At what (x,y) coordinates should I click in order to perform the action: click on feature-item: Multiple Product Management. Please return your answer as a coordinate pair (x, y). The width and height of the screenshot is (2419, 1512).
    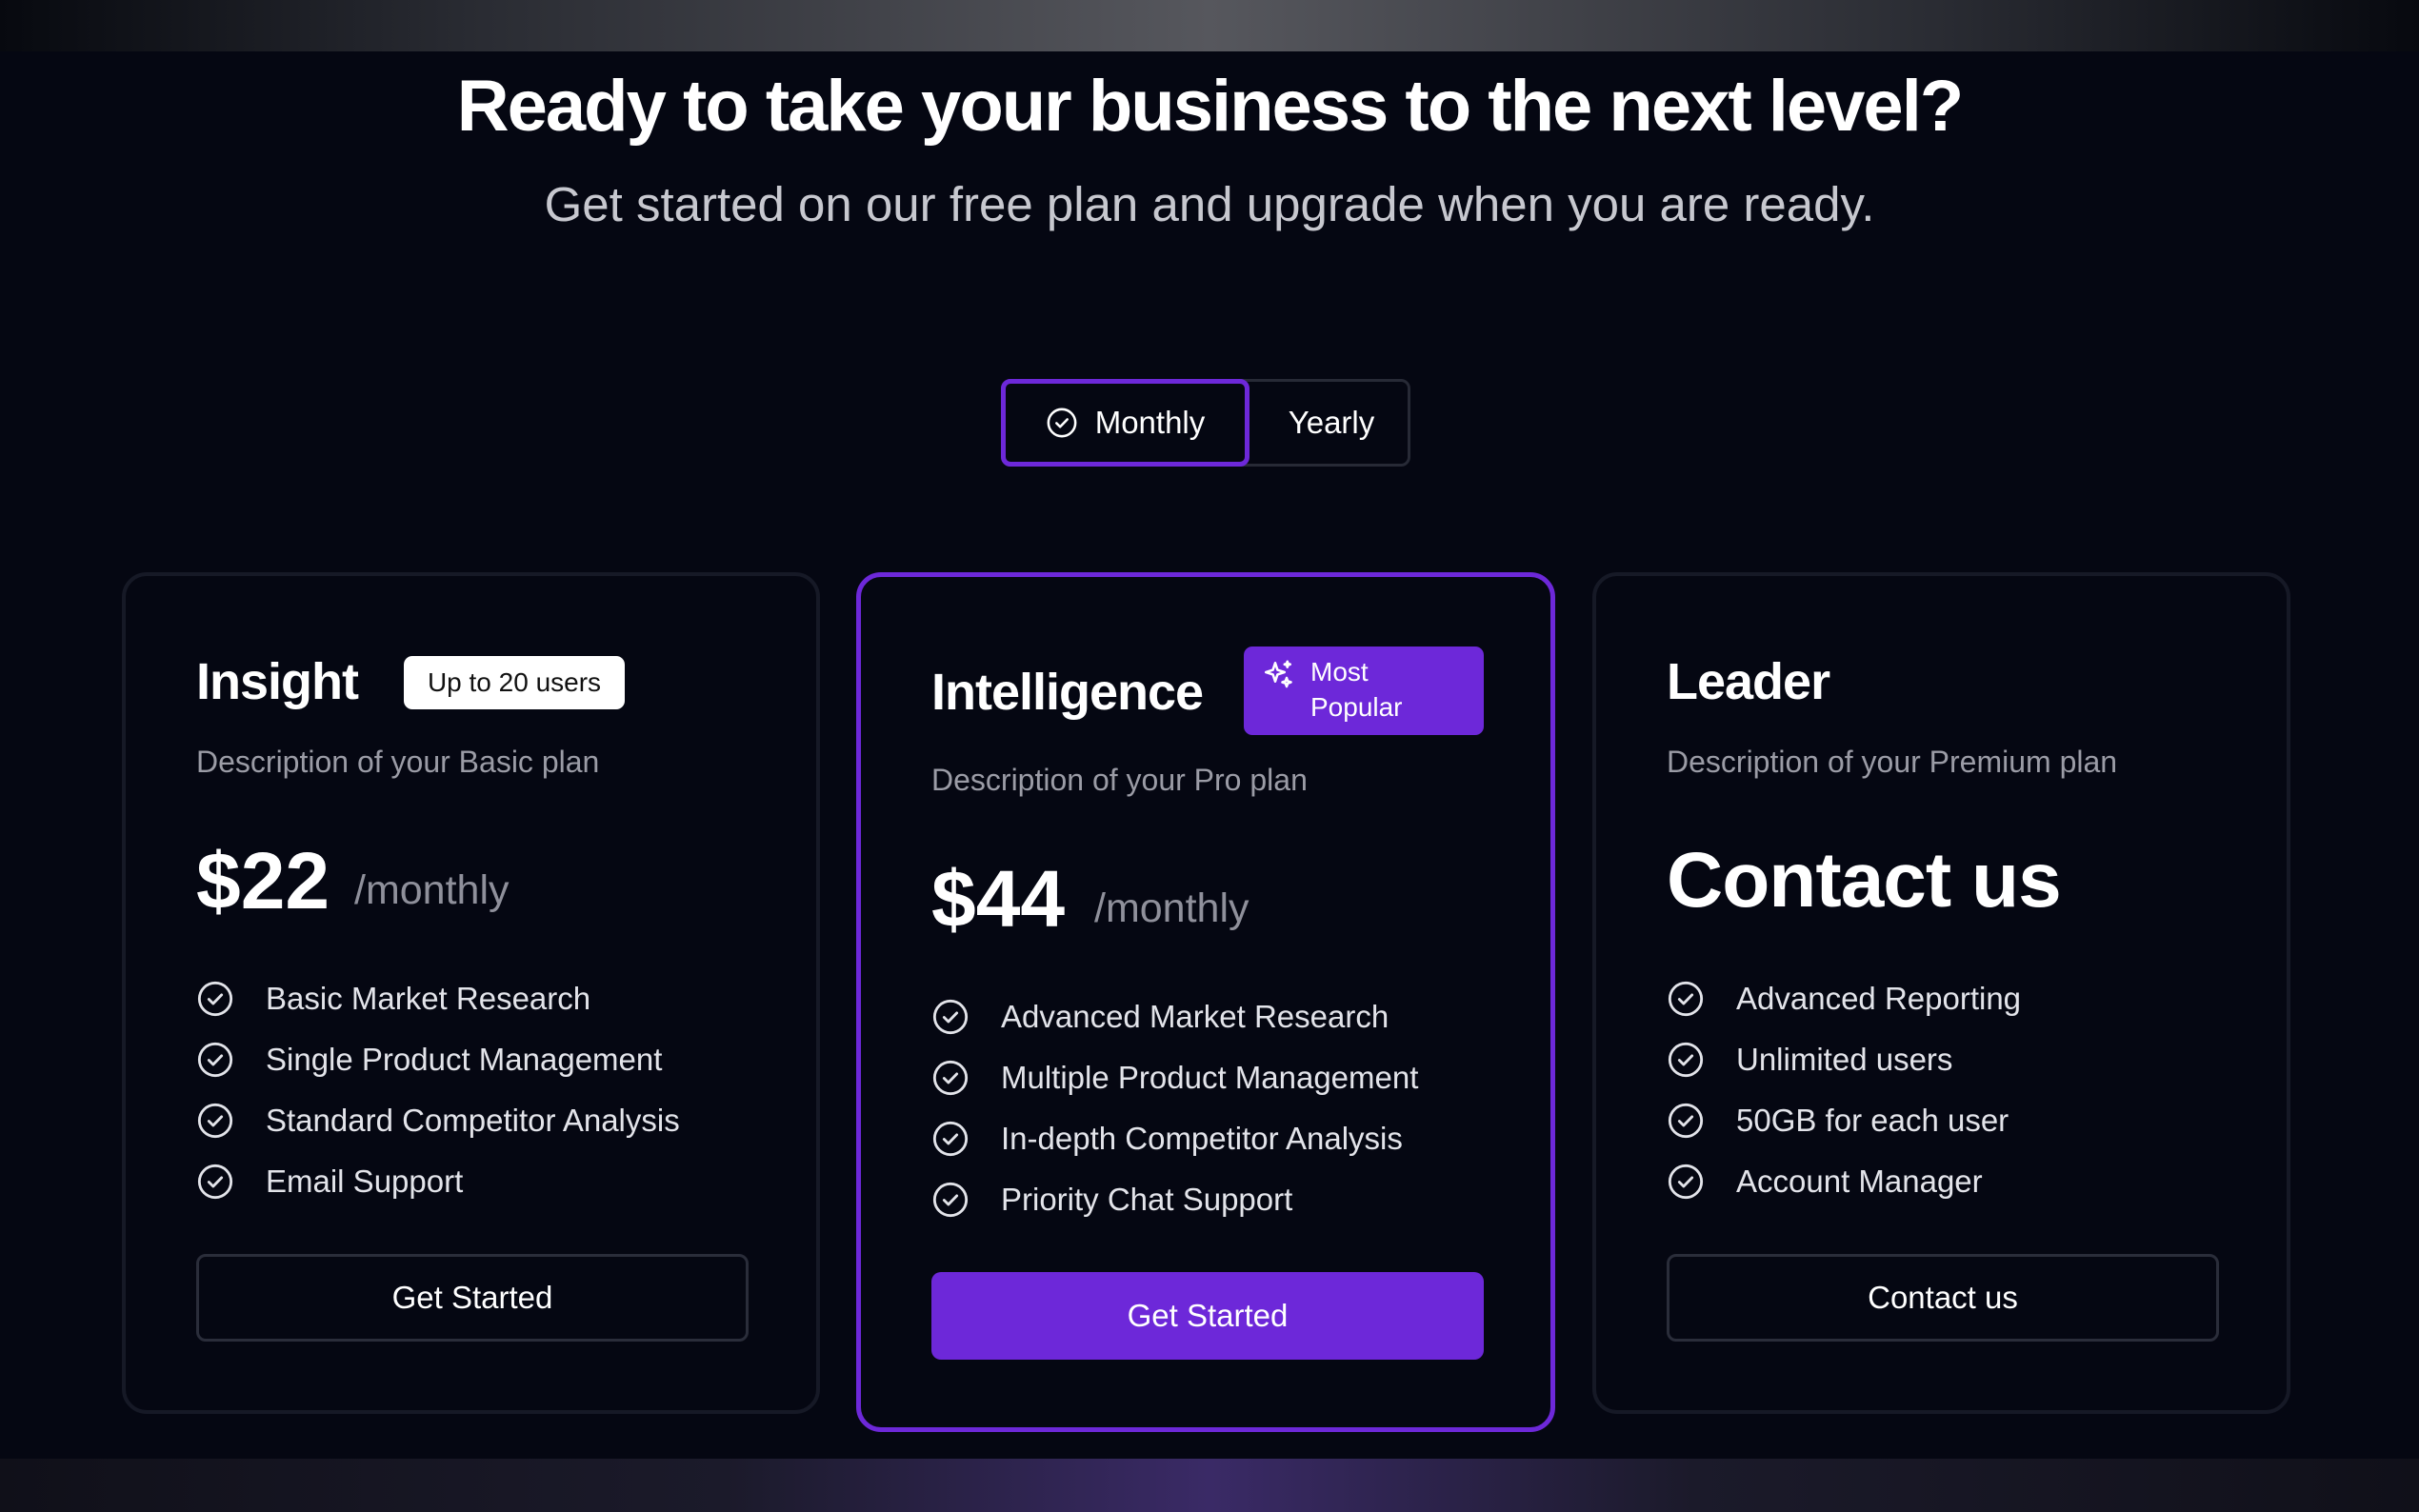
    Looking at the image, I should click on (1174, 1077).